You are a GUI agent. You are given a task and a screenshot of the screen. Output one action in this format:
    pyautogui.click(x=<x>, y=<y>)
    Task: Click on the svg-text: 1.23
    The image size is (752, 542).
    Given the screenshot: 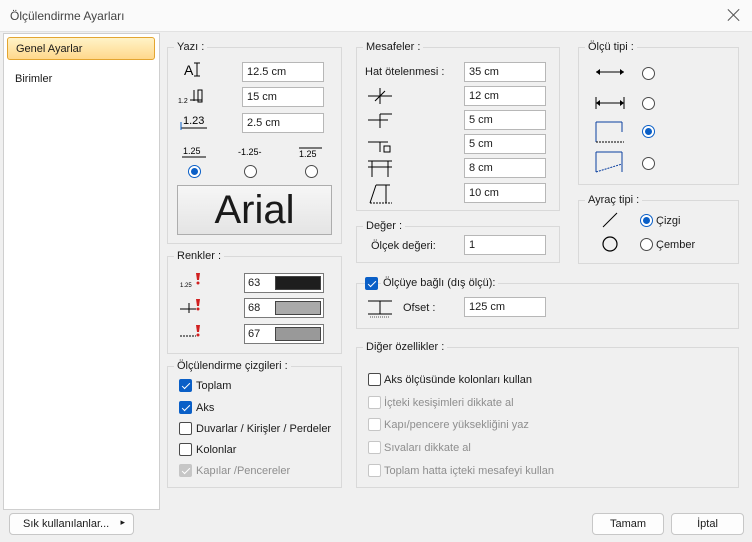 What is the action you would take?
    pyautogui.click(x=193, y=121)
    